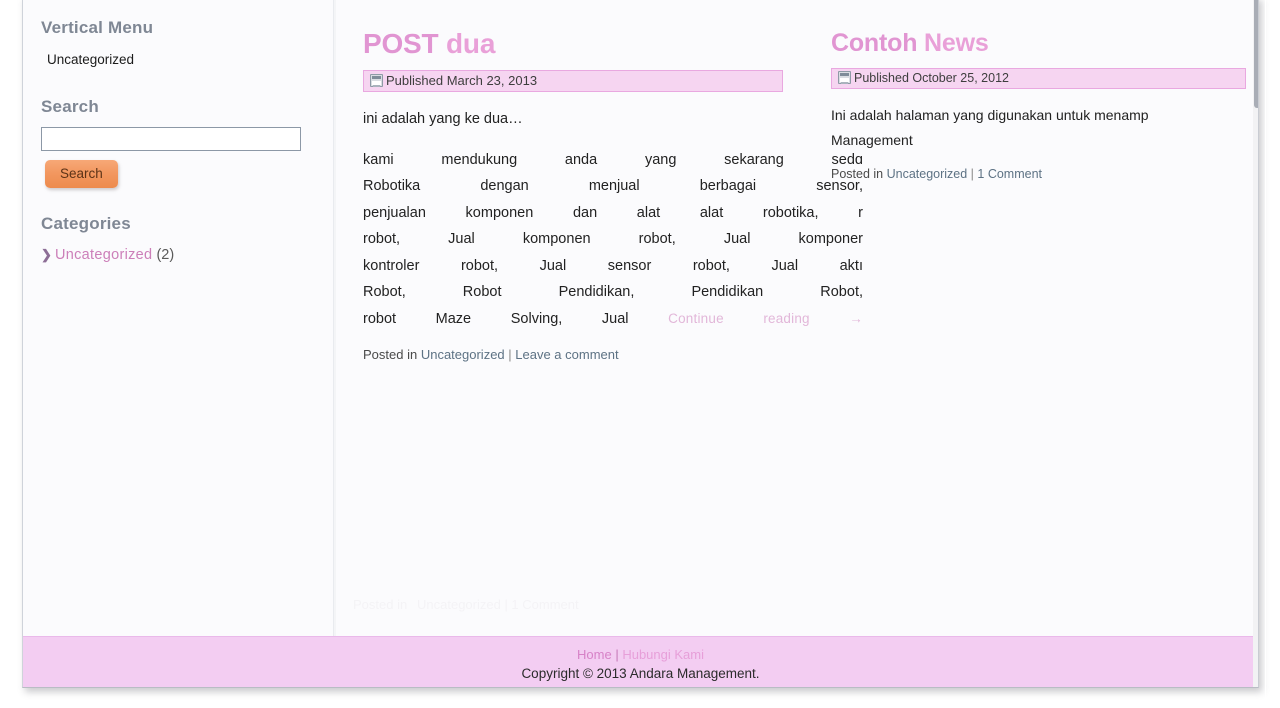 Image resolution: width=1280 pixels, height=708 pixels. Describe the element at coordinates (498, 604) in the screenshot. I see `ghost-artifact-text: Uncategorized | 1 Comment` at that location.